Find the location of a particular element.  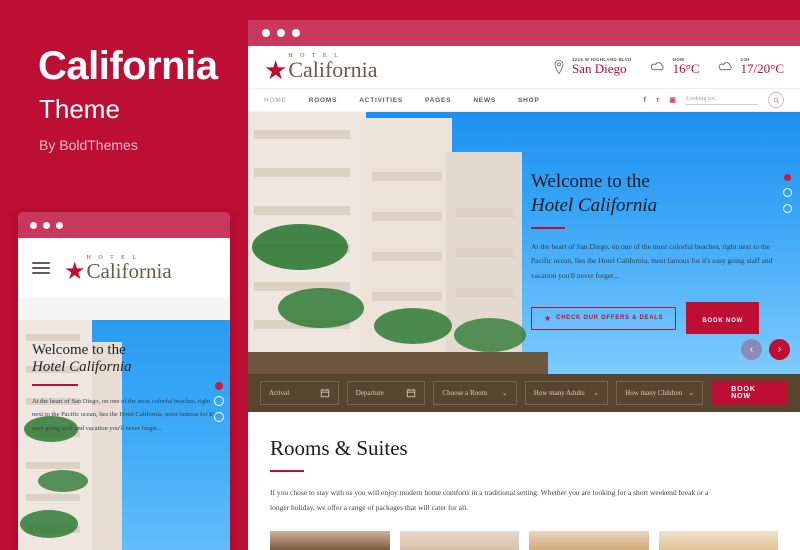

hamburger-menu-icon is located at coordinates (41, 268).